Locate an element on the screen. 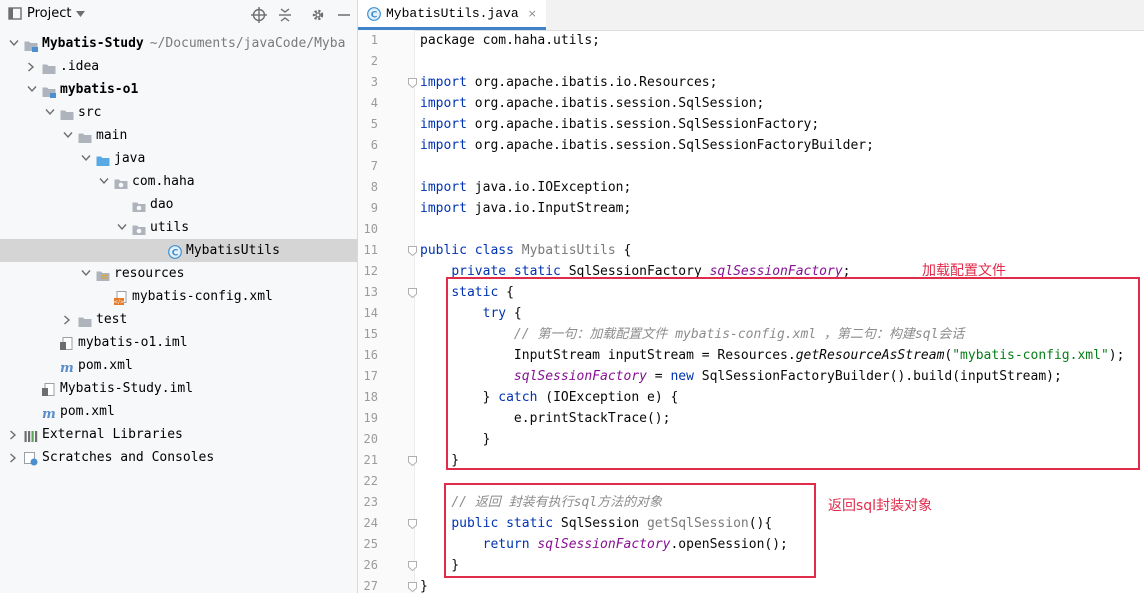  project-title: Project is located at coordinates (49, 13).